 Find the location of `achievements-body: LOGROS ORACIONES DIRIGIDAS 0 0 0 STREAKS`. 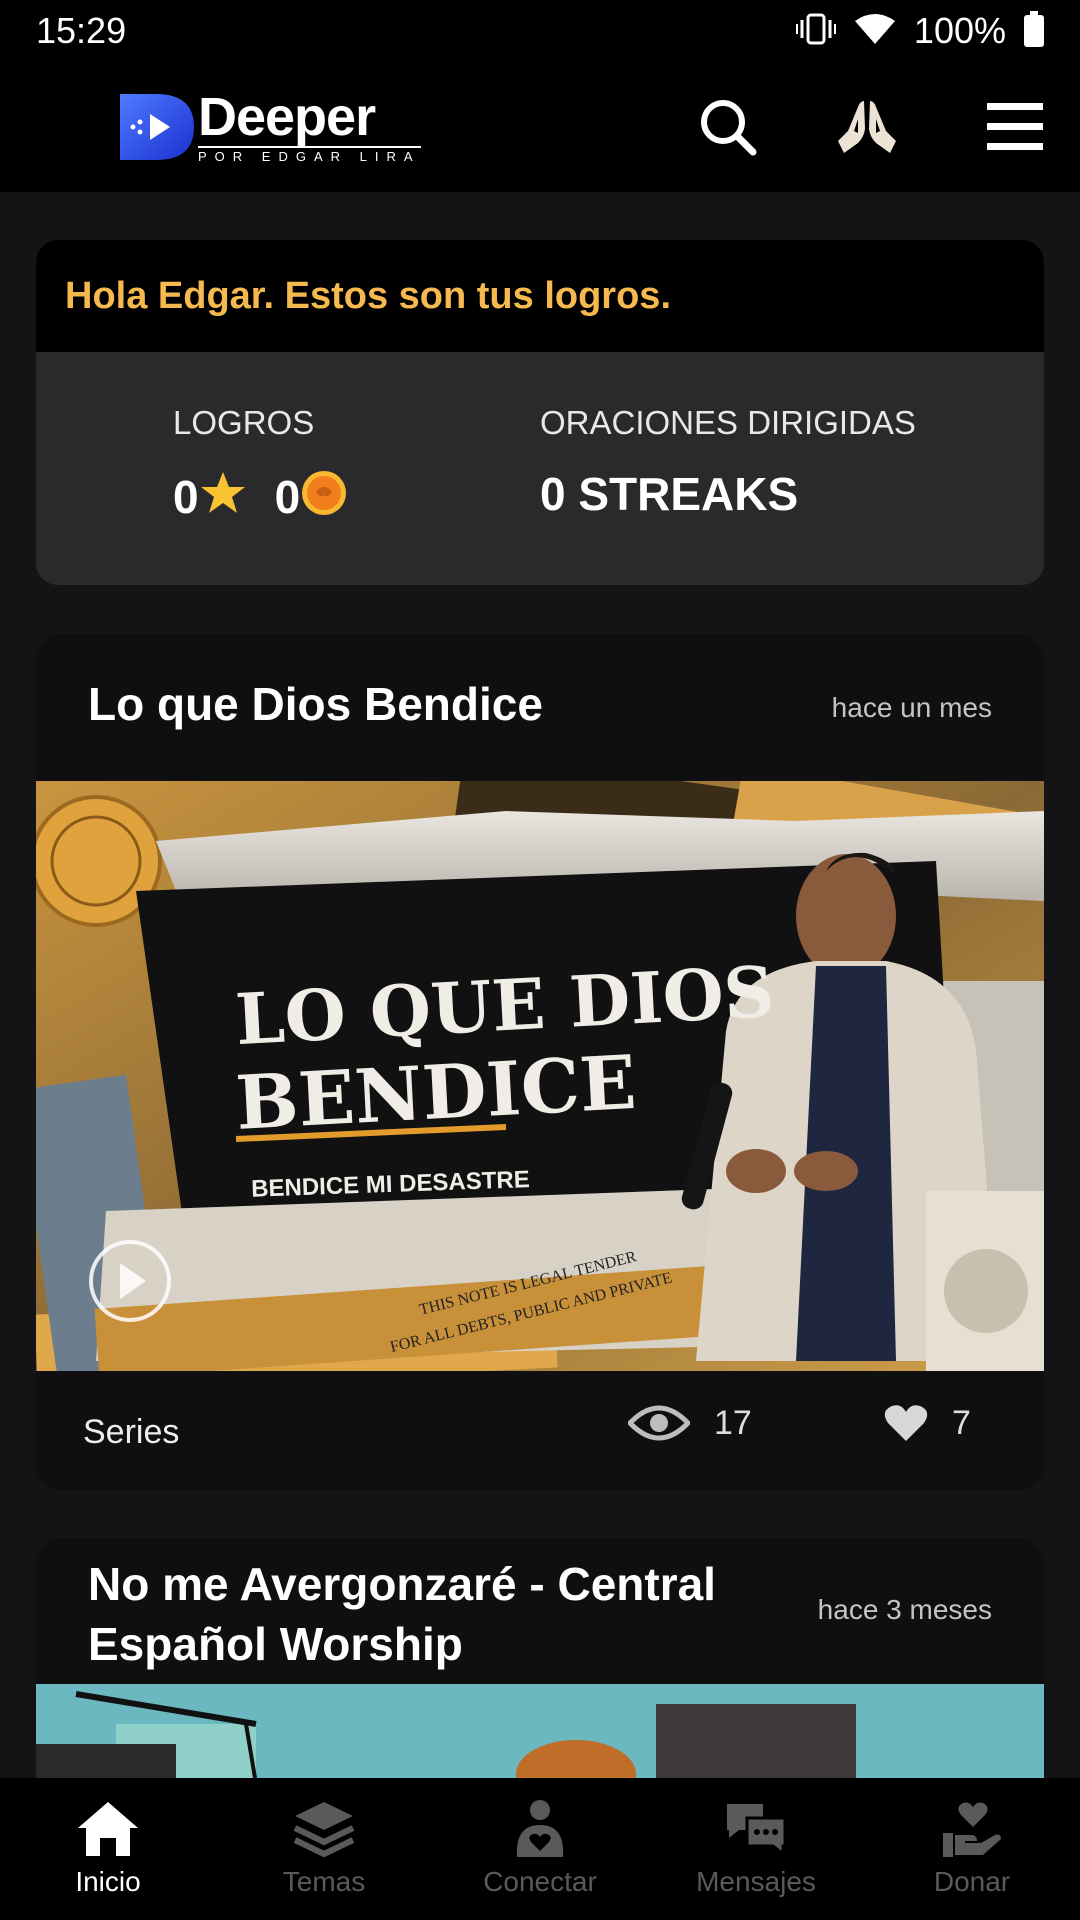

achievements-body: LOGROS ORACIONES DIRIGIDAS 0 0 0 STREAKS is located at coordinates (540, 468).